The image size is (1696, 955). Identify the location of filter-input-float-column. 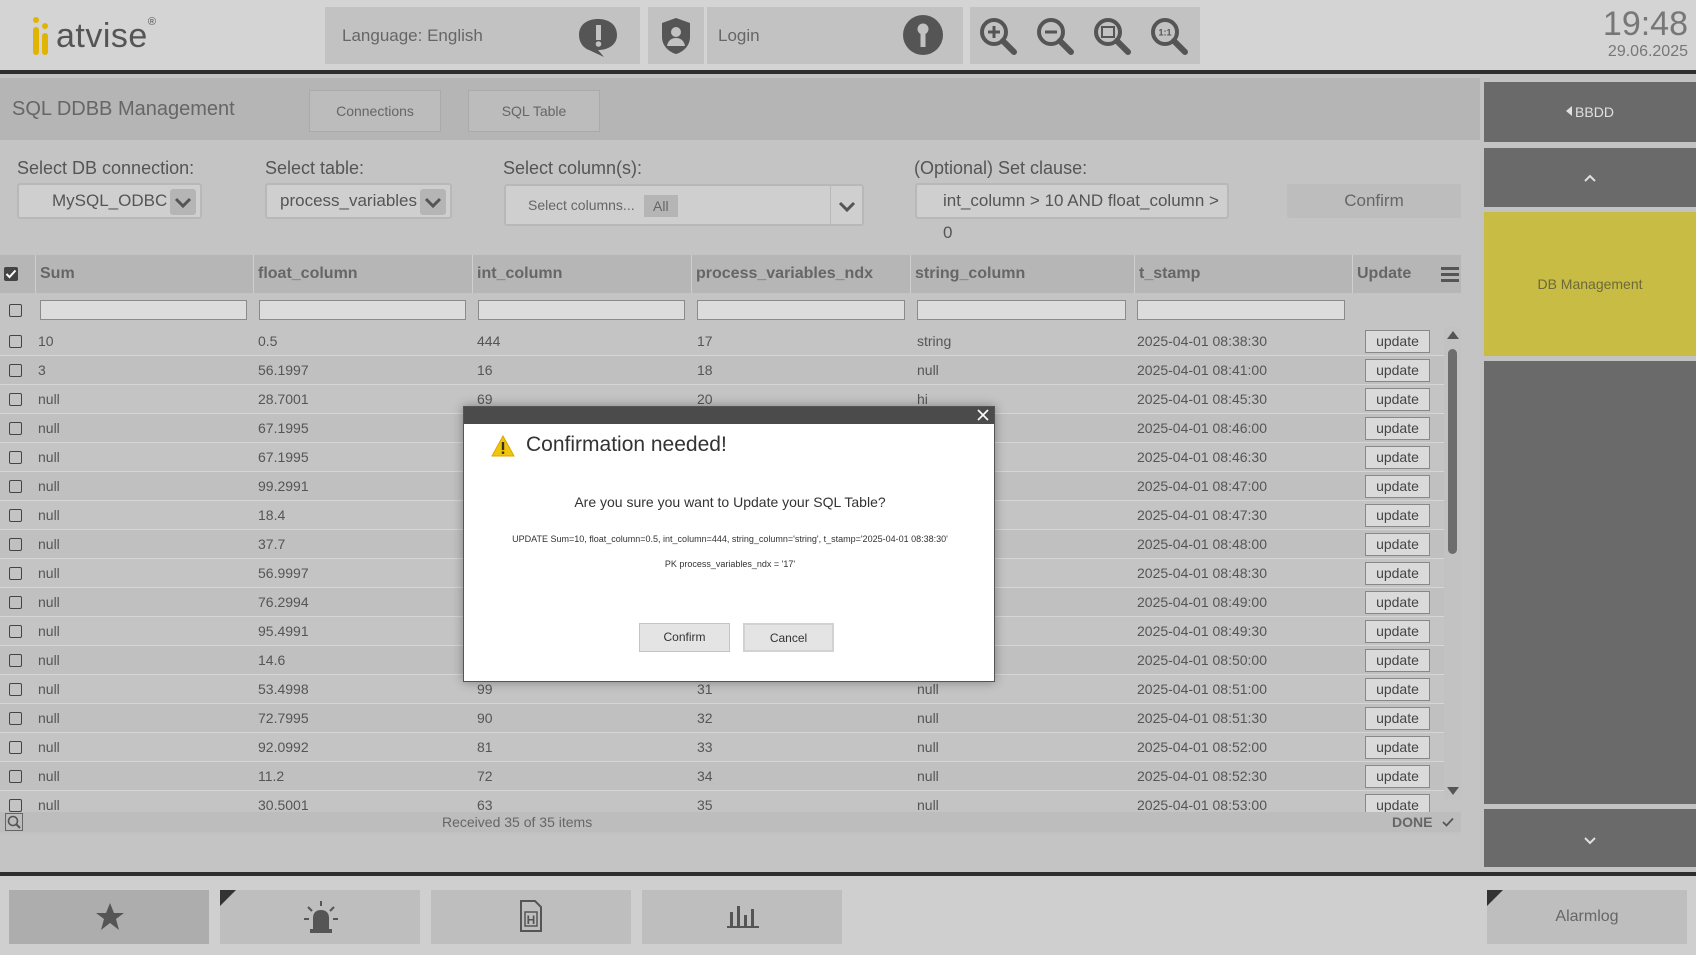
(362, 310).